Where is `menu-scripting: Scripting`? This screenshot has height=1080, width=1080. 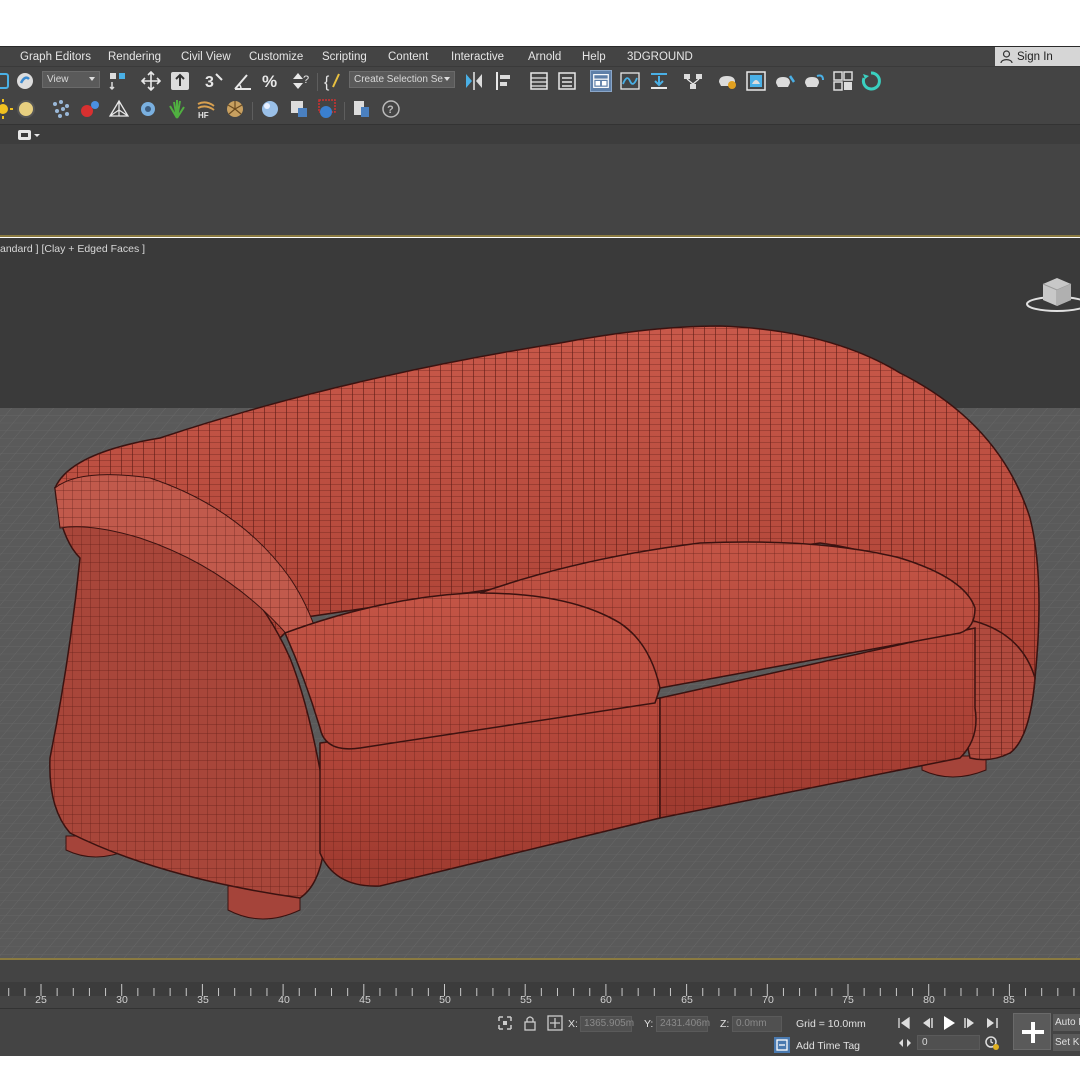 menu-scripting: Scripting is located at coordinates (344, 57).